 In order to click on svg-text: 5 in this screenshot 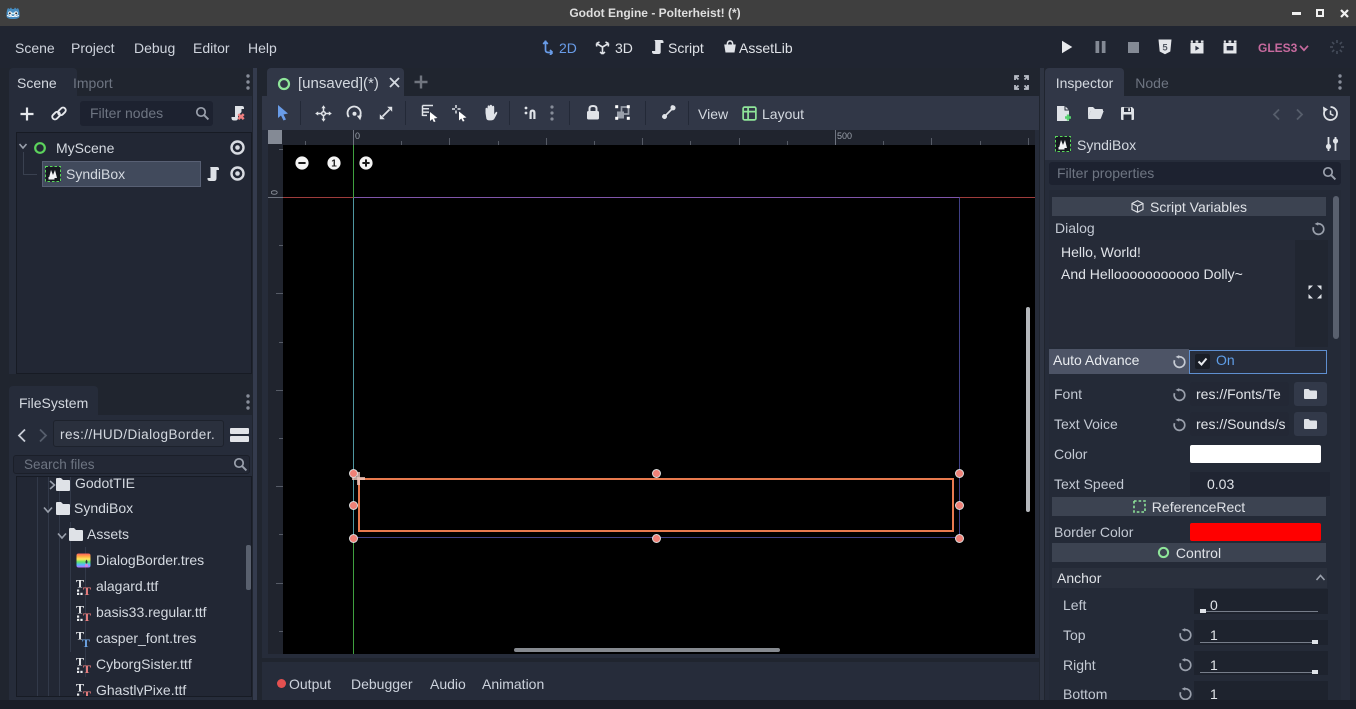, I will do `click(1165, 47)`.